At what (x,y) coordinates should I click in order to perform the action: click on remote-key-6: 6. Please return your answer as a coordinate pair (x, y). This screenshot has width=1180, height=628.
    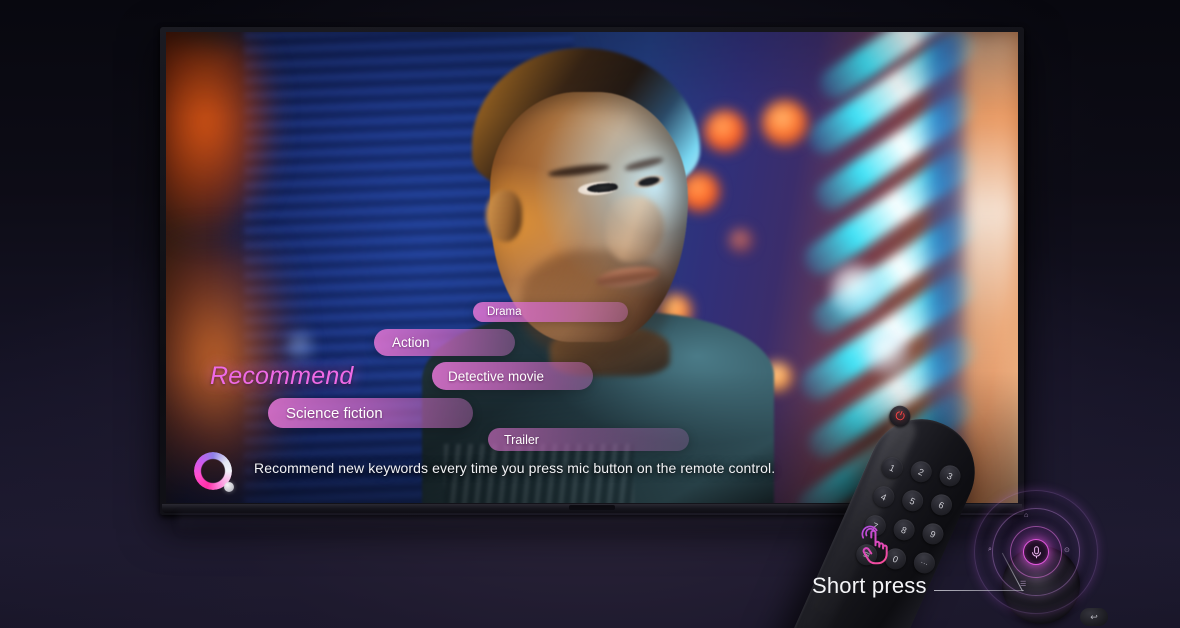
    Looking at the image, I should click on (941, 505).